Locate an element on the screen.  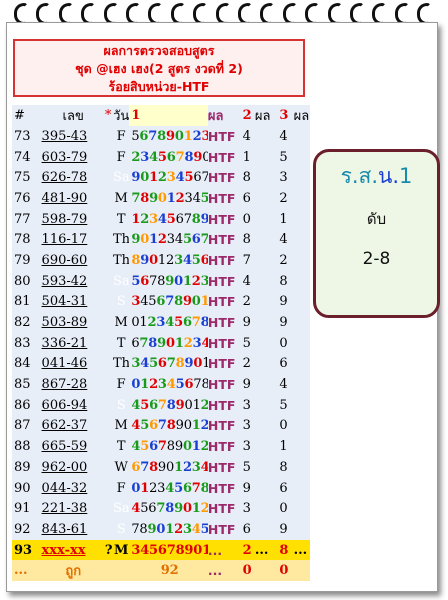
row-number: 603-79 is located at coordinates (72, 157).